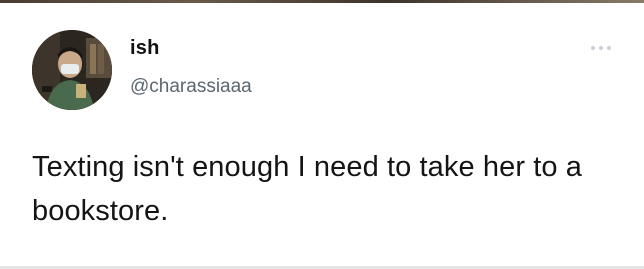 The width and height of the screenshot is (644, 269). Describe the element at coordinates (322, 1) in the screenshot. I see `photo-edge` at that location.